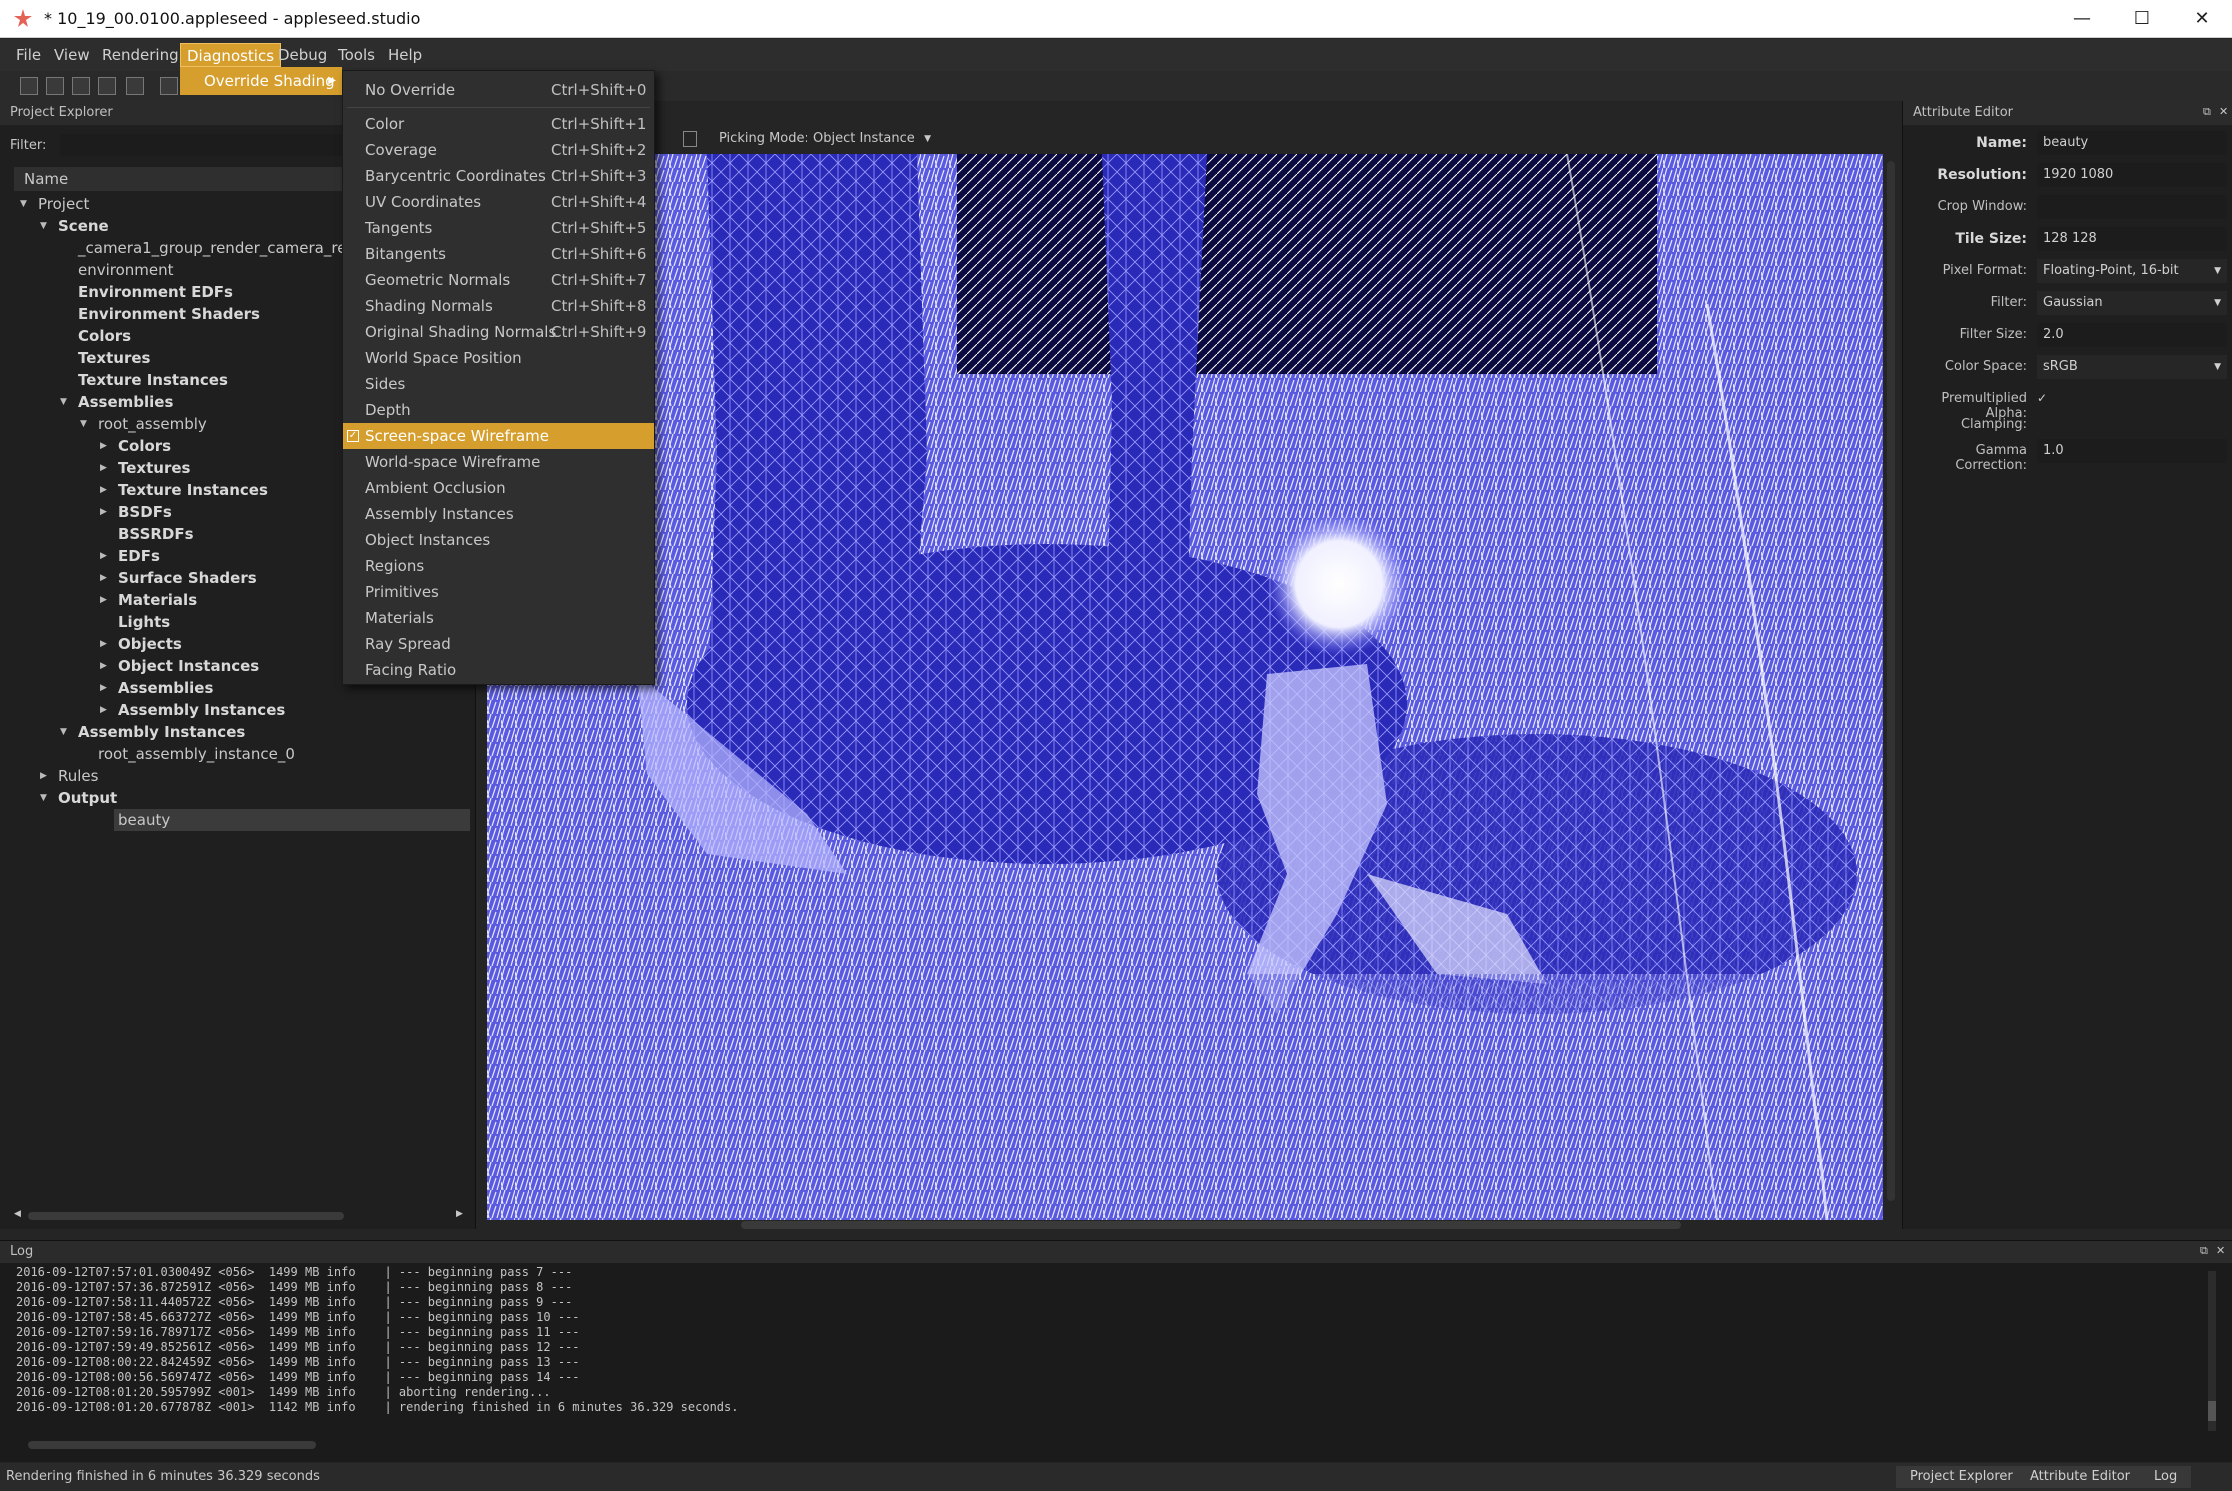 The image size is (2232, 1491). What do you see at coordinates (169, 86) in the screenshot?
I see `settings-icon` at bounding box center [169, 86].